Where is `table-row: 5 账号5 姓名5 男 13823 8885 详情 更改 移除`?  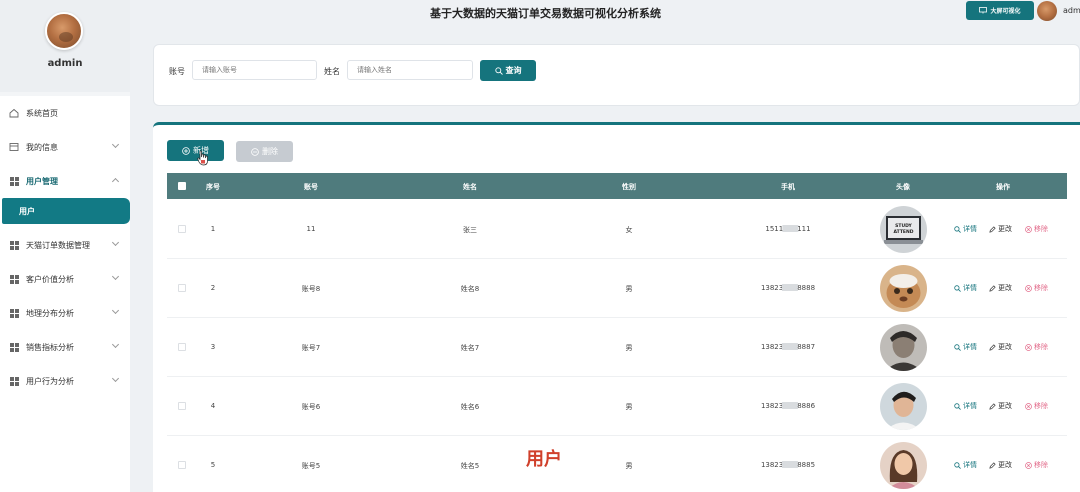 table-row: 5 账号5 姓名5 男 13823 8885 详情 更改 移除 is located at coordinates (617, 464).